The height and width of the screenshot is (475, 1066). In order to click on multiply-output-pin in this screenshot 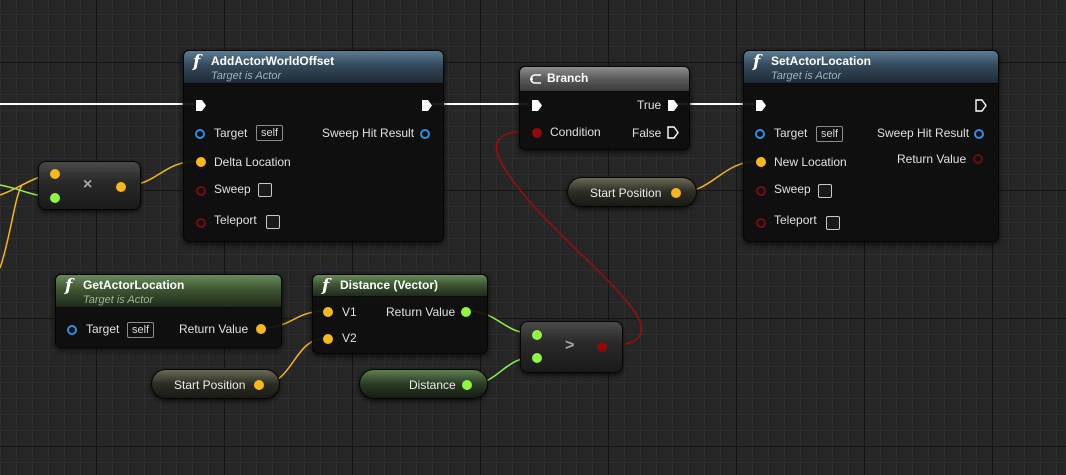, I will do `click(121, 187)`.